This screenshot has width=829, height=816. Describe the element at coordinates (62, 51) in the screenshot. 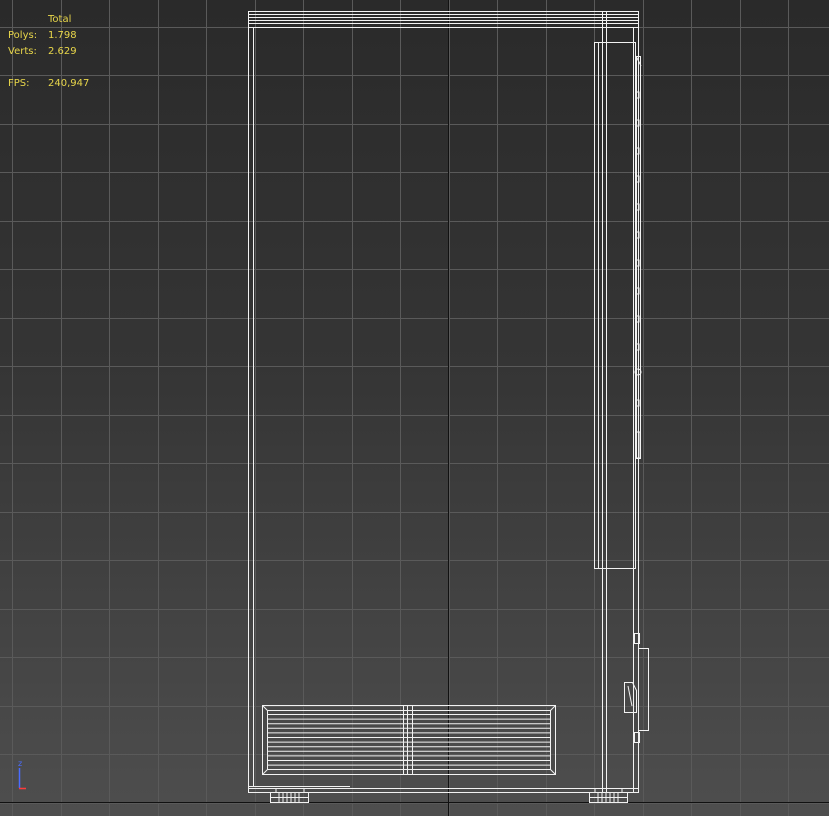

I see `verts-value: 2.629` at that location.